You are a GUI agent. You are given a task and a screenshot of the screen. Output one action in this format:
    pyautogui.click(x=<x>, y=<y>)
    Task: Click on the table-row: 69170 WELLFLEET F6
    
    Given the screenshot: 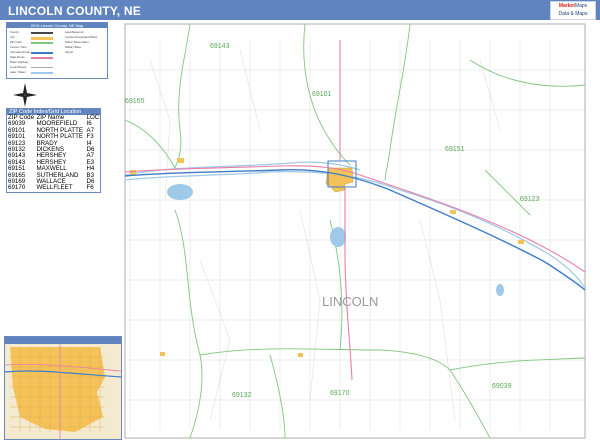 What is the action you would take?
    pyautogui.click(x=53, y=188)
    